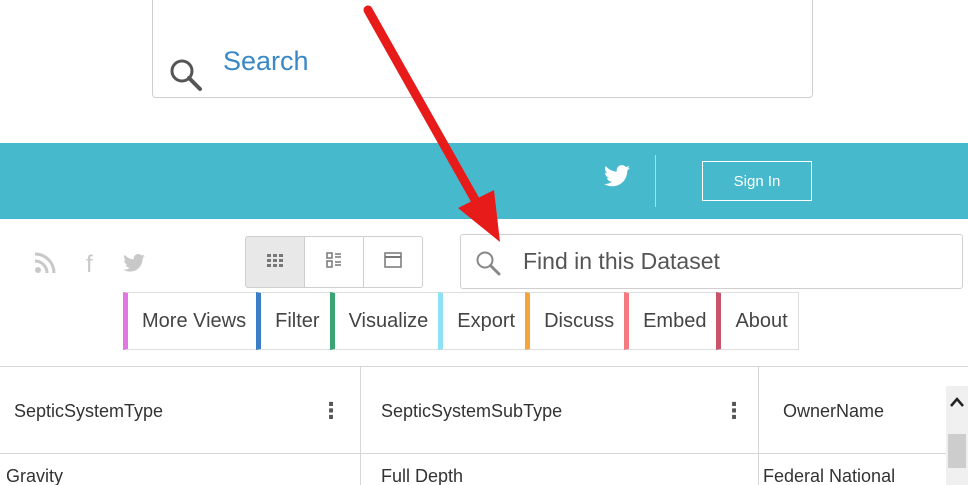  Describe the element at coordinates (671, 321) in the screenshot. I see `tab-embed: Embed` at that location.